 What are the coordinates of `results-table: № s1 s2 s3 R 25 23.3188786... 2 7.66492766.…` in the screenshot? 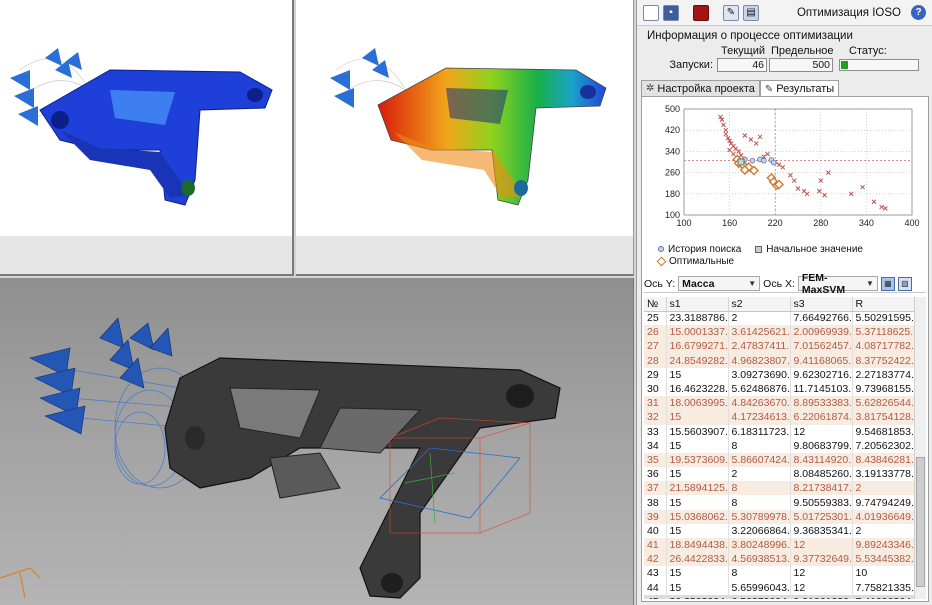 It's located at (779, 448).